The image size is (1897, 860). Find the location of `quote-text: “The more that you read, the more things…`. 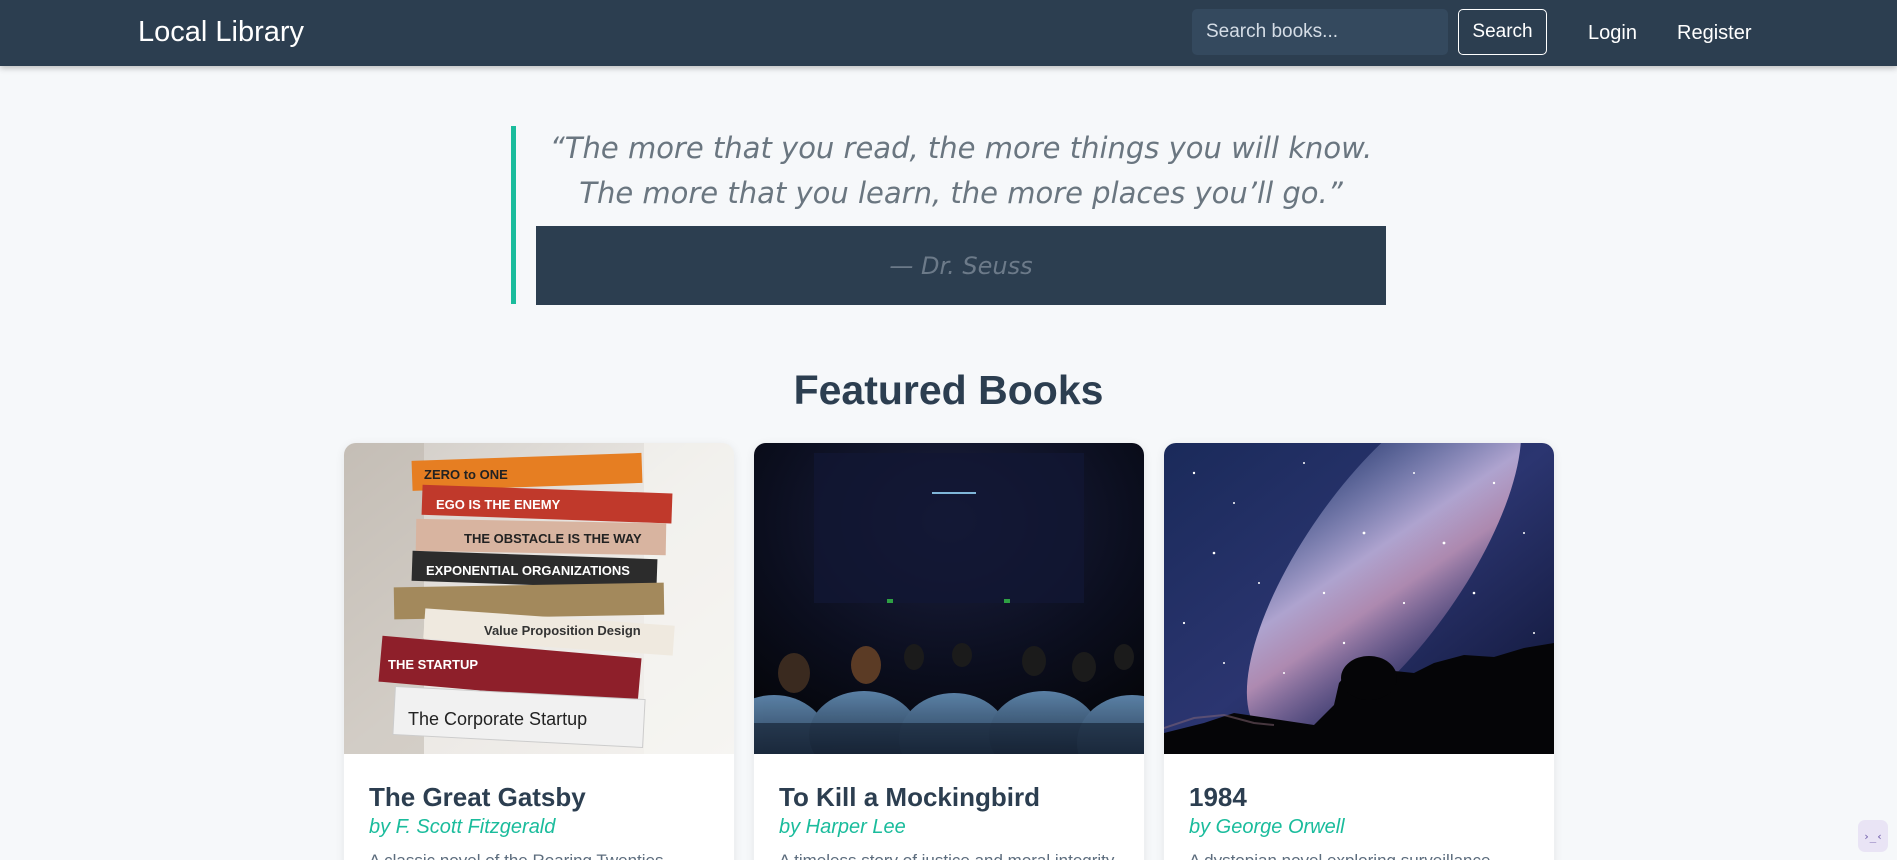

quote-text: “The more that you read, the more things… is located at coordinates (961, 170).